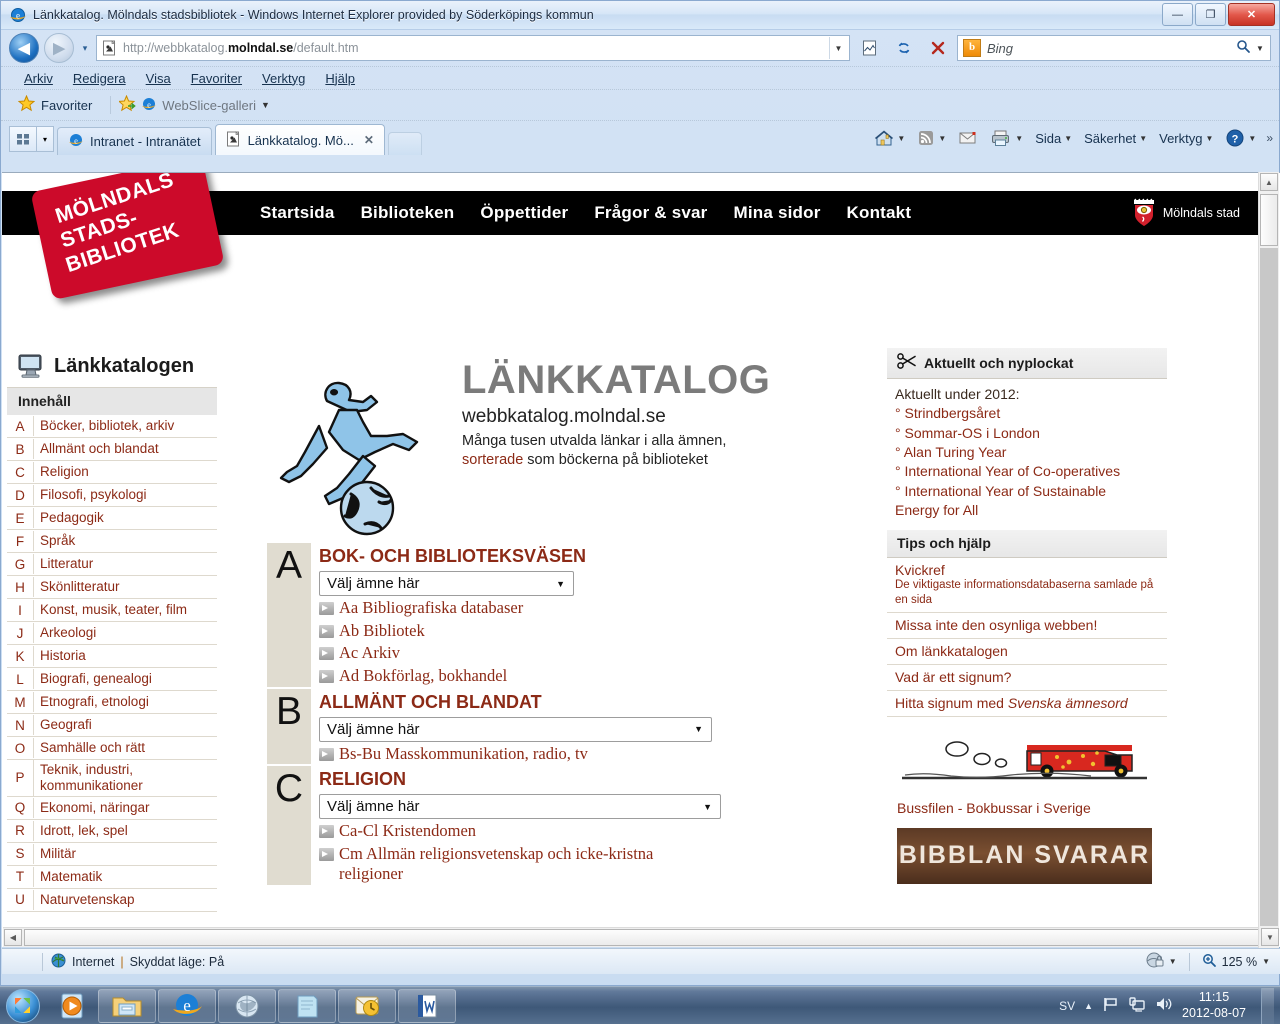 Image resolution: width=1280 pixels, height=1024 pixels. What do you see at coordinates (125, 899) in the screenshot?
I see `category-label: Naturvetenskap` at bounding box center [125, 899].